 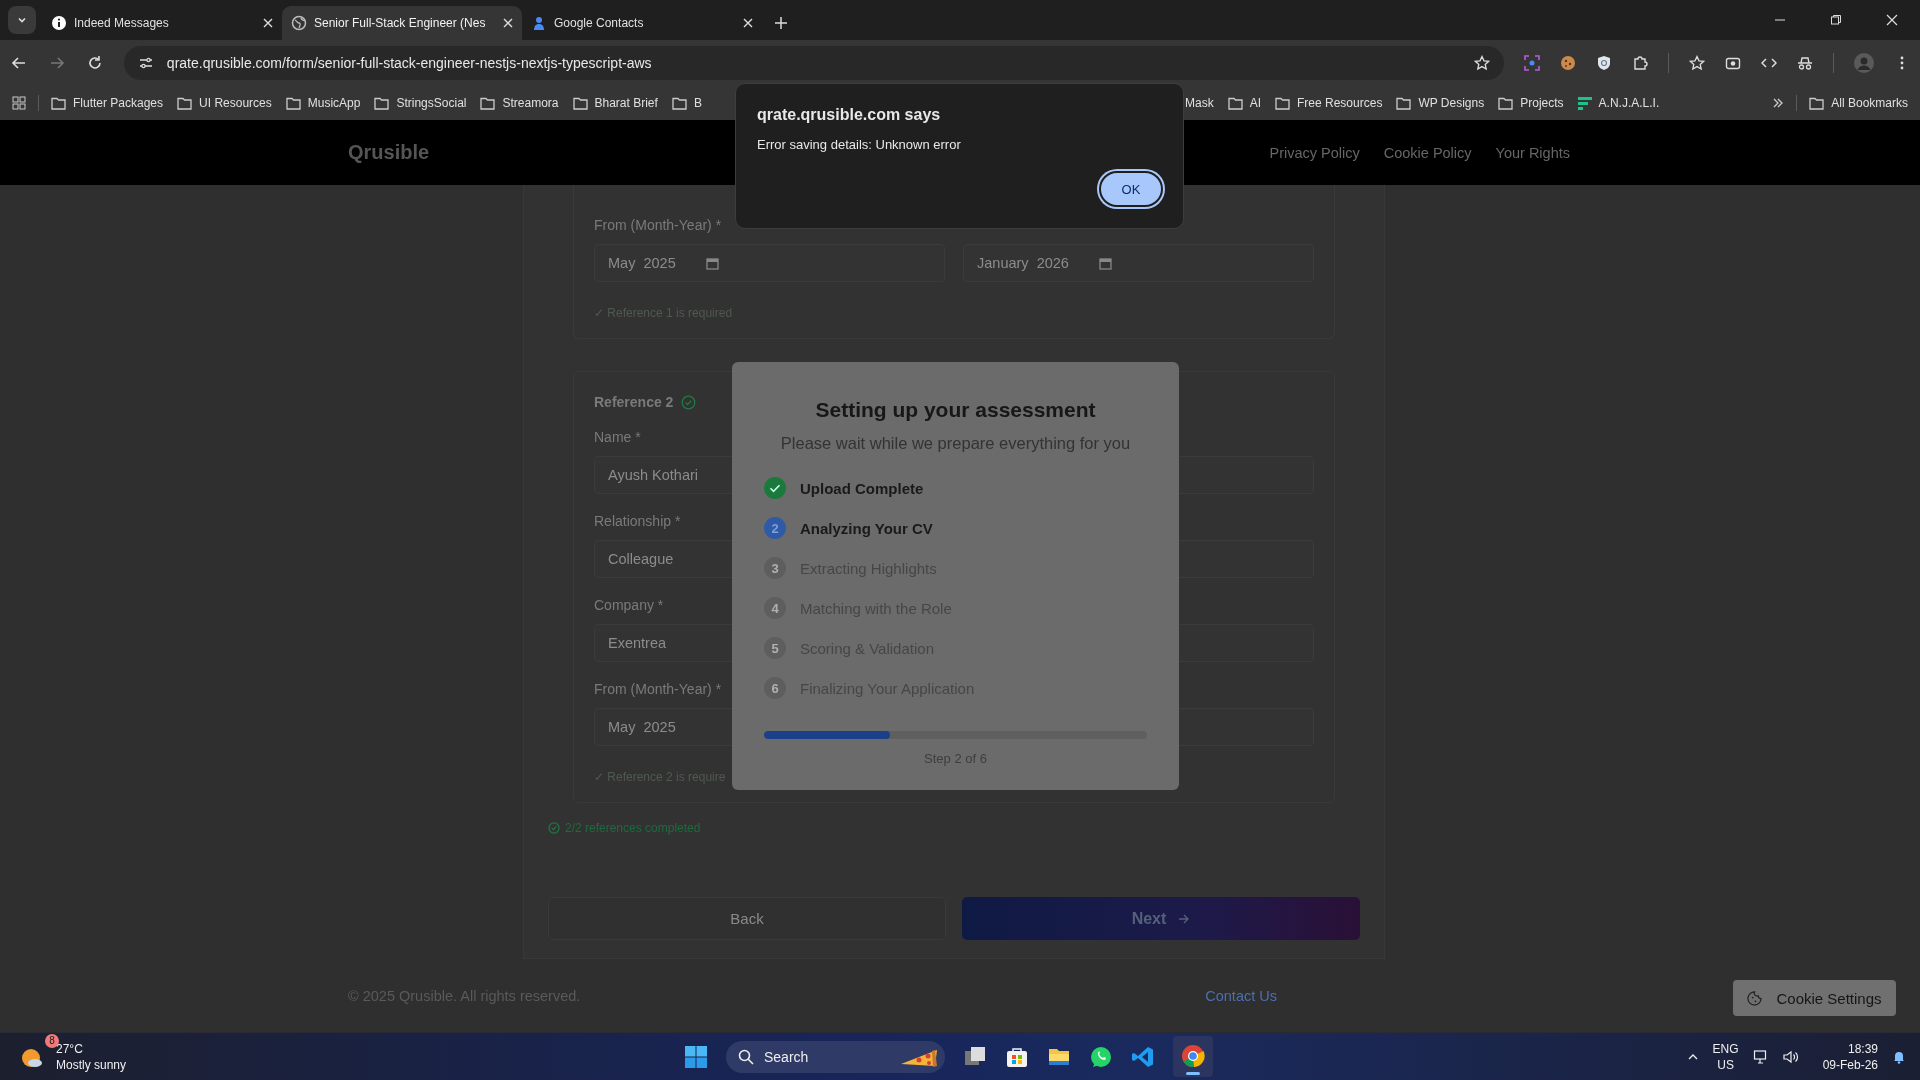 What do you see at coordinates (70, 1048) in the screenshot?
I see `temperature-text: 27°C` at bounding box center [70, 1048].